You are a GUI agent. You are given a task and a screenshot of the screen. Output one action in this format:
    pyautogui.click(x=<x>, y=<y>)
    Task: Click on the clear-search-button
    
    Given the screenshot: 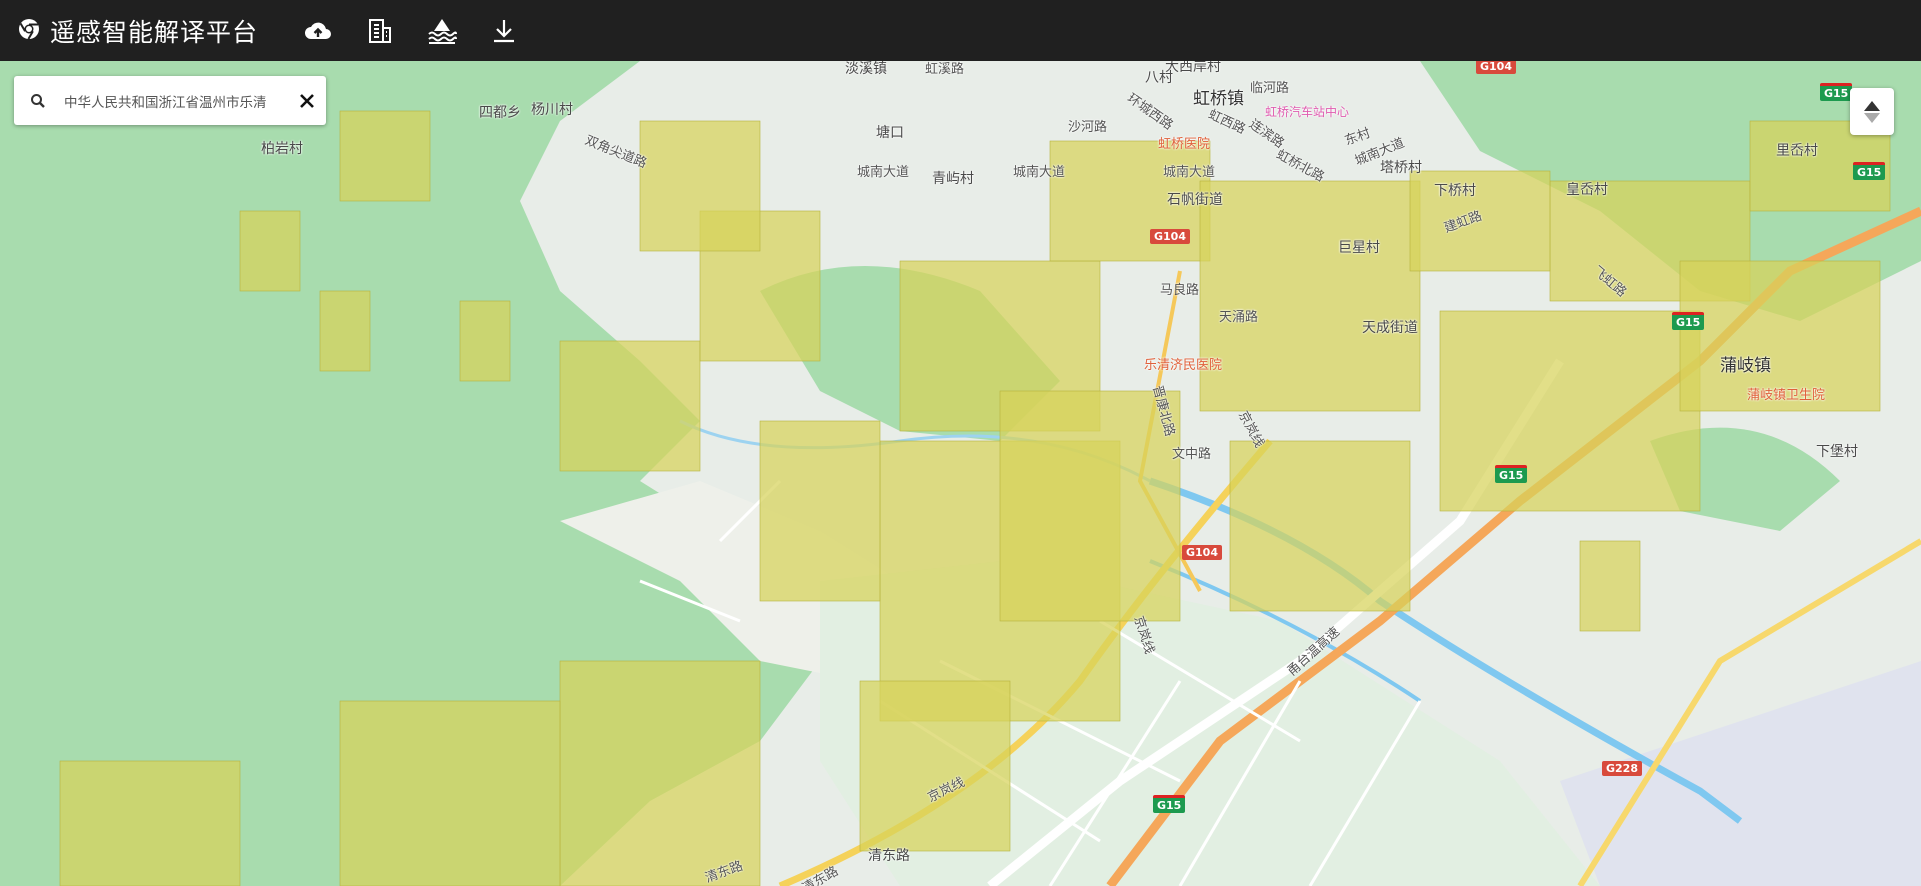 What is the action you would take?
    pyautogui.click(x=307, y=101)
    